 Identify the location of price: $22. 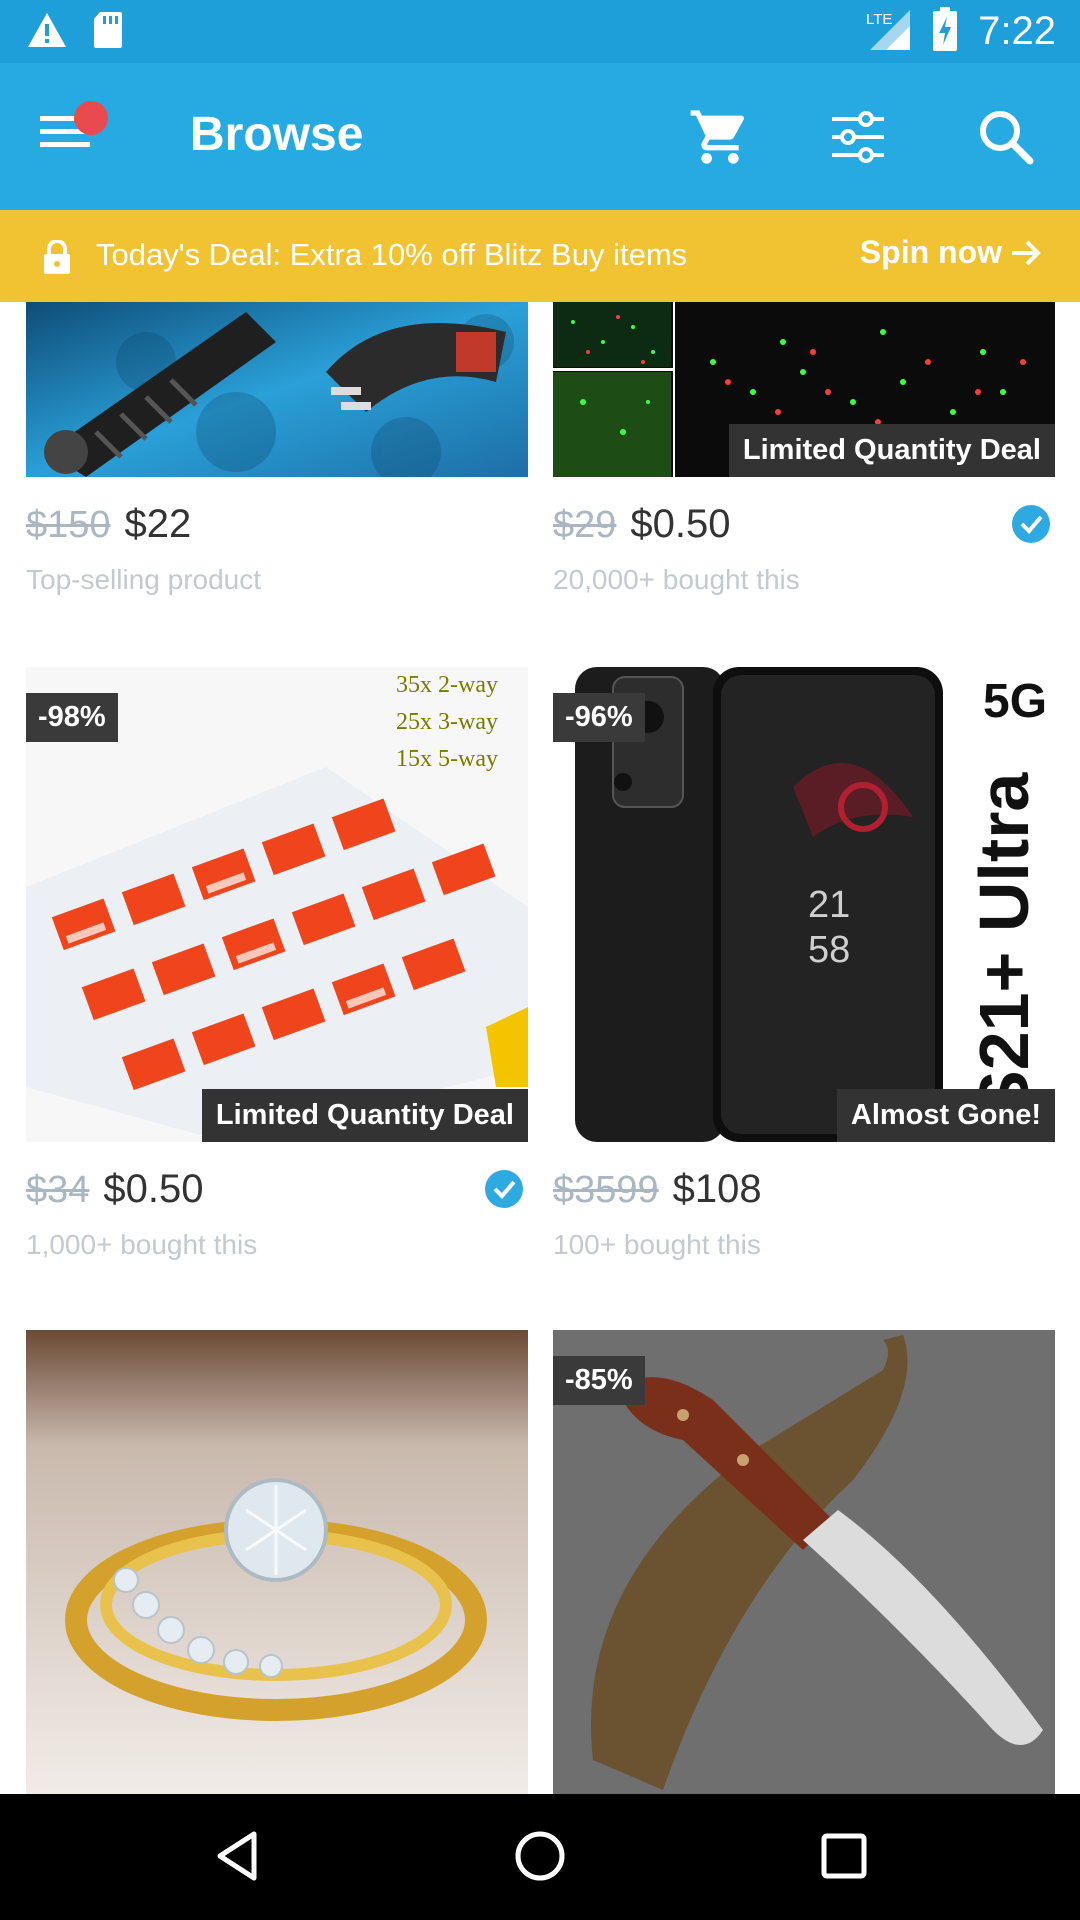
(158, 524).